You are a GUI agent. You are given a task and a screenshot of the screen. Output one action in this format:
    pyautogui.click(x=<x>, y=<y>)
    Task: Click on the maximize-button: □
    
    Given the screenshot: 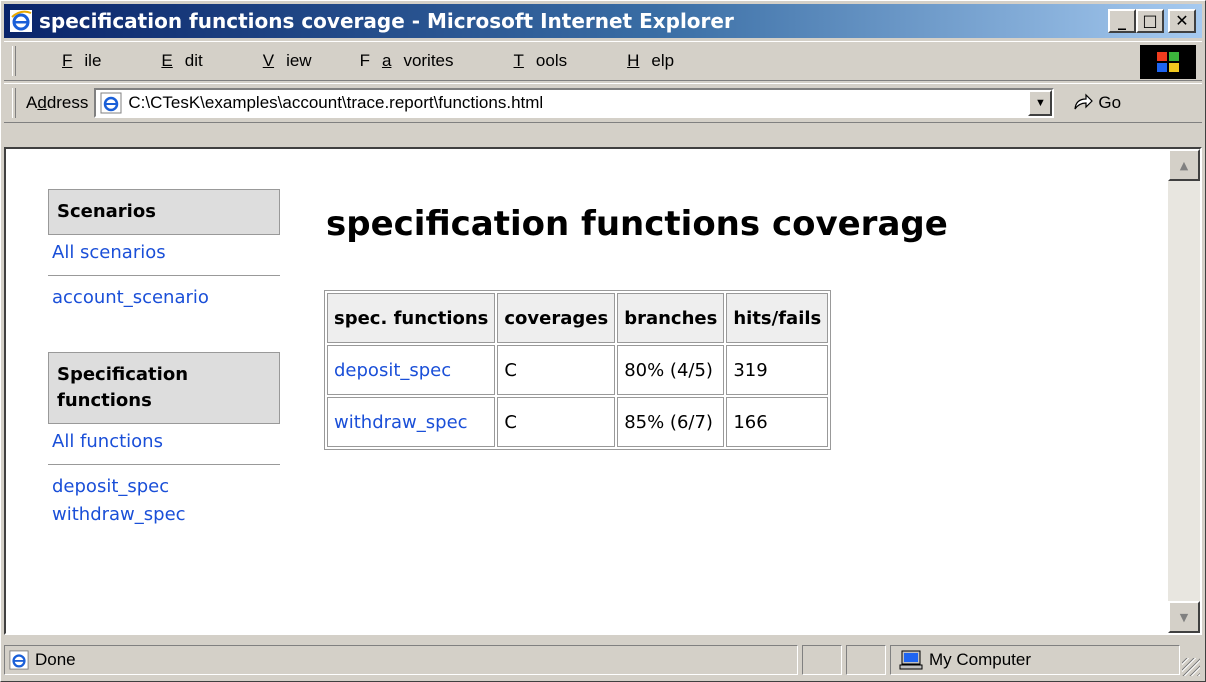 What is the action you would take?
    pyautogui.click(x=1150, y=21)
    